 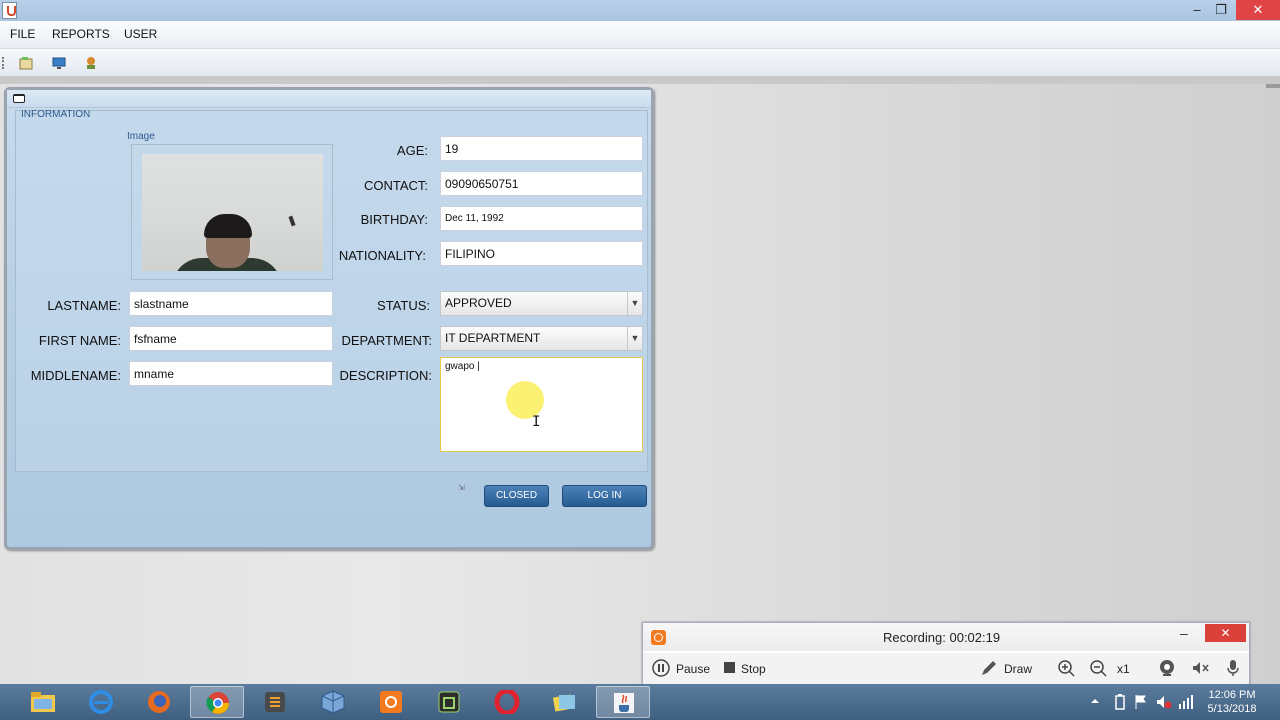 I want to click on department-select: IT DEPARTMENT ▼, so click(x=541, y=338).